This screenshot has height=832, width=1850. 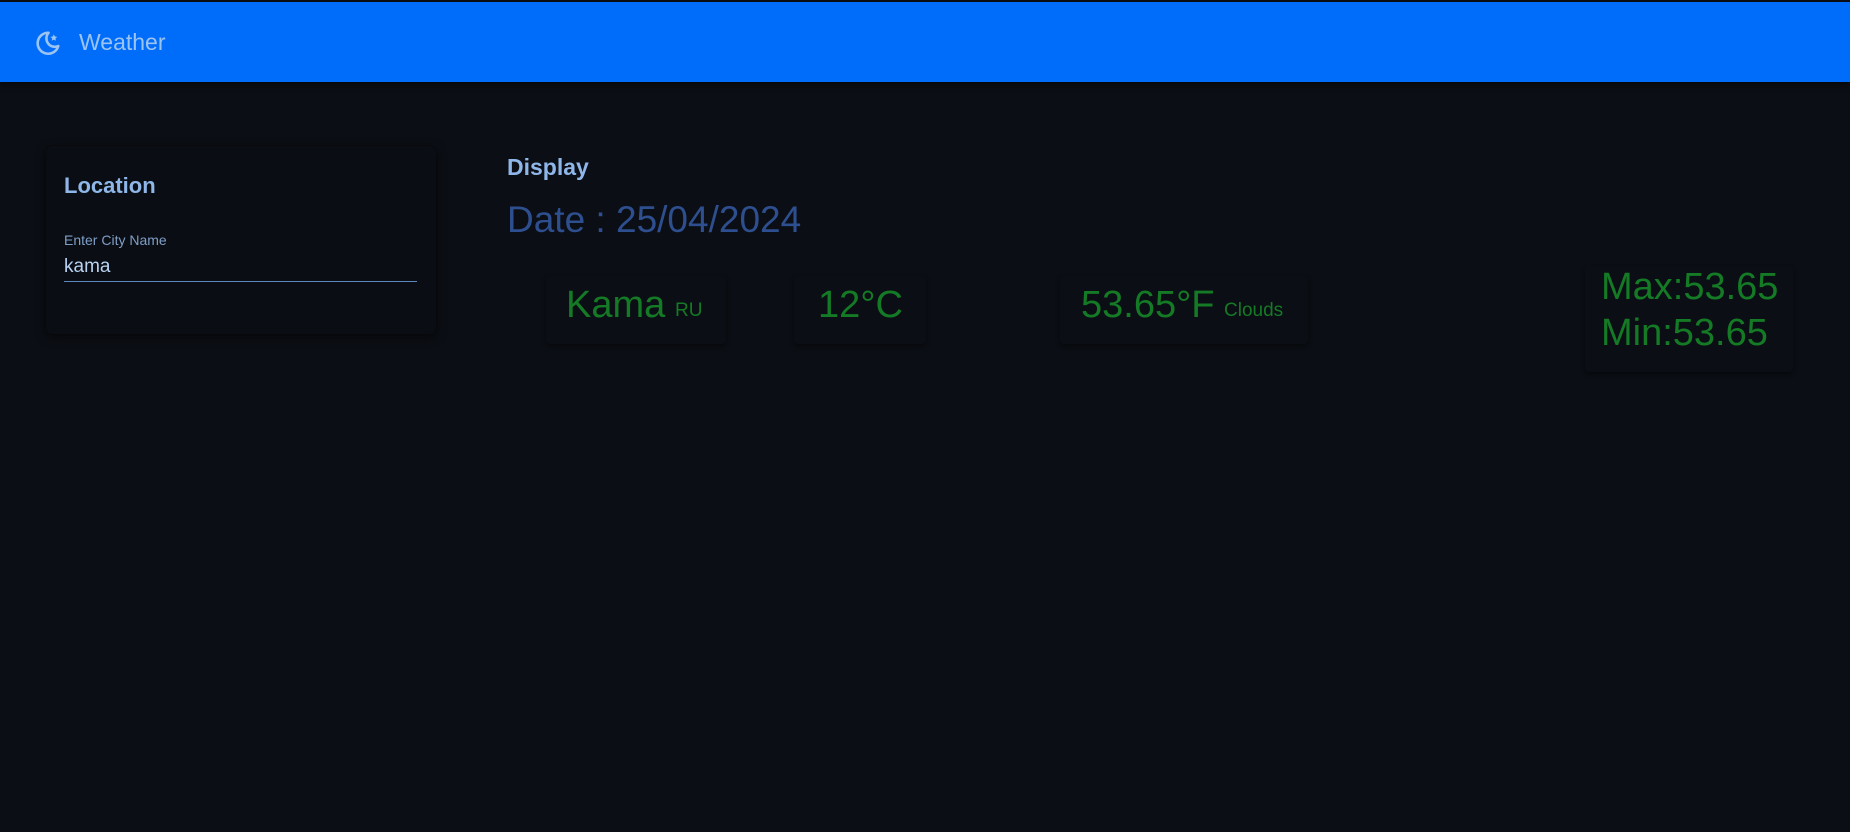 What do you see at coordinates (616, 305) in the screenshot?
I see `city-name: Kama` at bounding box center [616, 305].